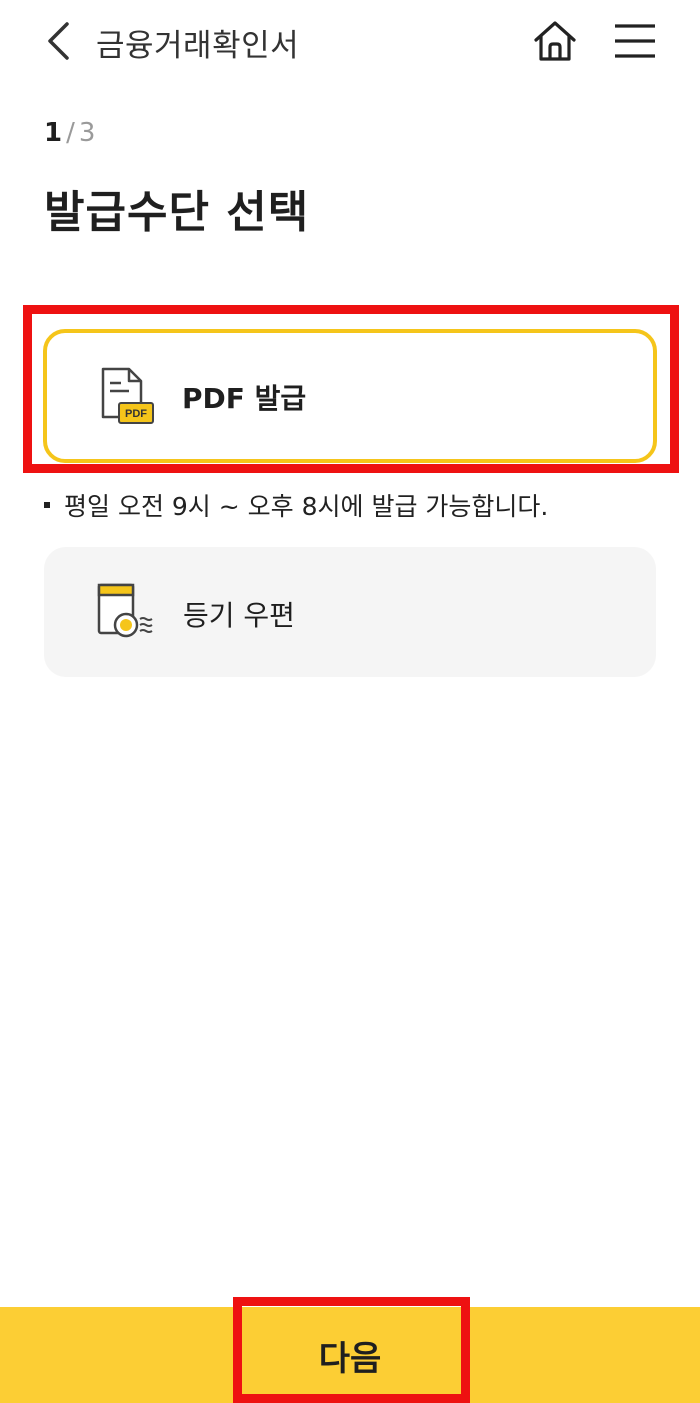 The image size is (700, 1403). Describe the element at coordinates (306, 506) in the screenshot. I see `notice-text: 평일 오전 9시 ~ 오후 8시에 발급 가능합니다.` at that location.